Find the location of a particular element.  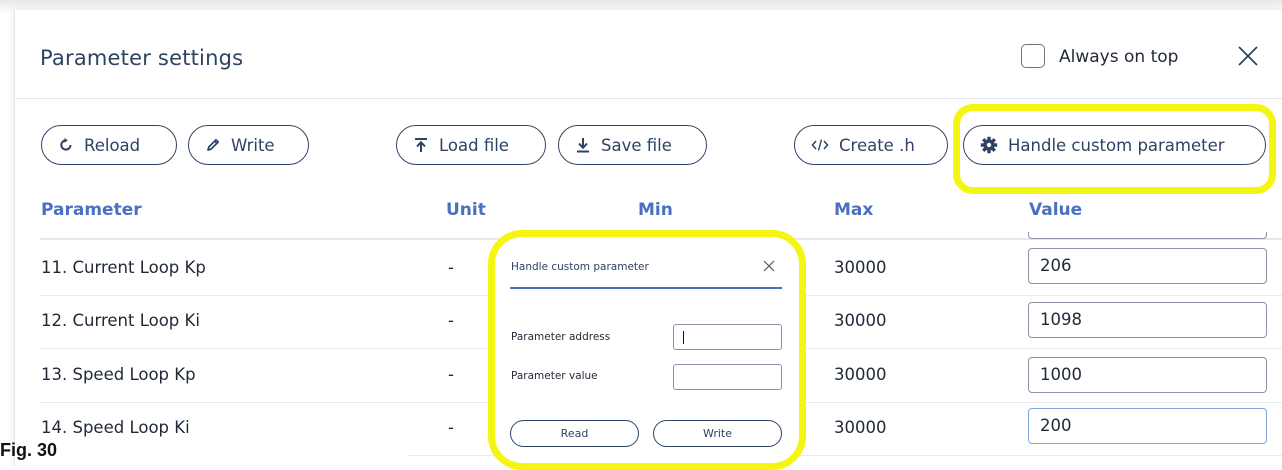

highlight-handle-custom-button is located at coordinates (1114, 149).